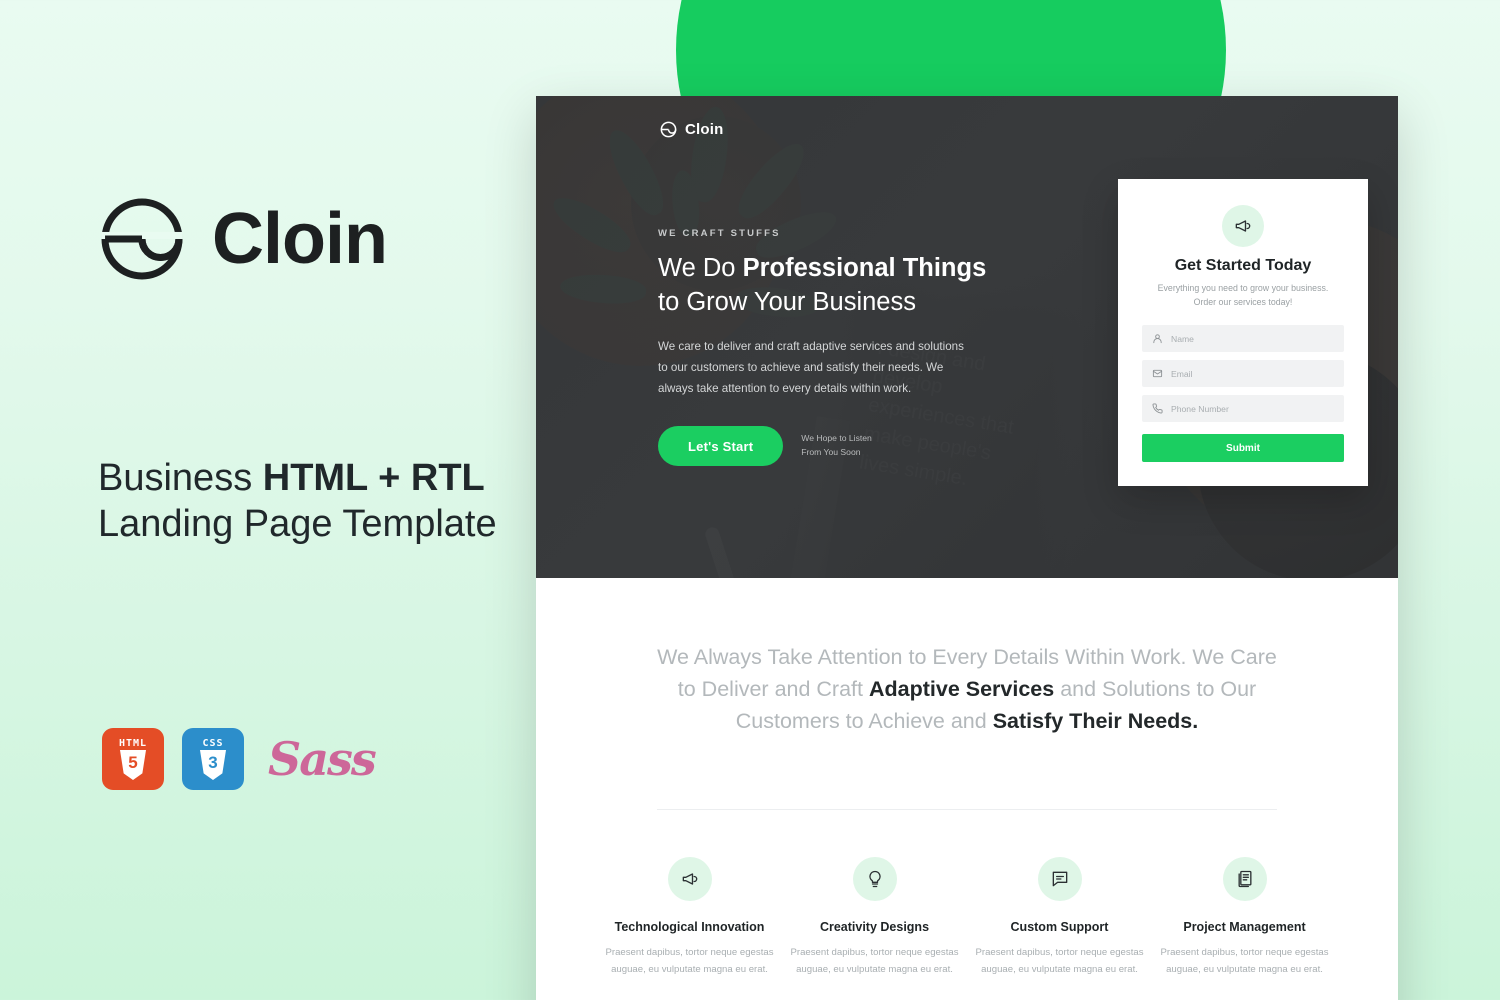 This screenshot has height=1000, width=1500. What do you see at coordinates (874, 927) in the screenshot?
I see `feature-title: Creativity Designs` at bounding box center [874, 927].